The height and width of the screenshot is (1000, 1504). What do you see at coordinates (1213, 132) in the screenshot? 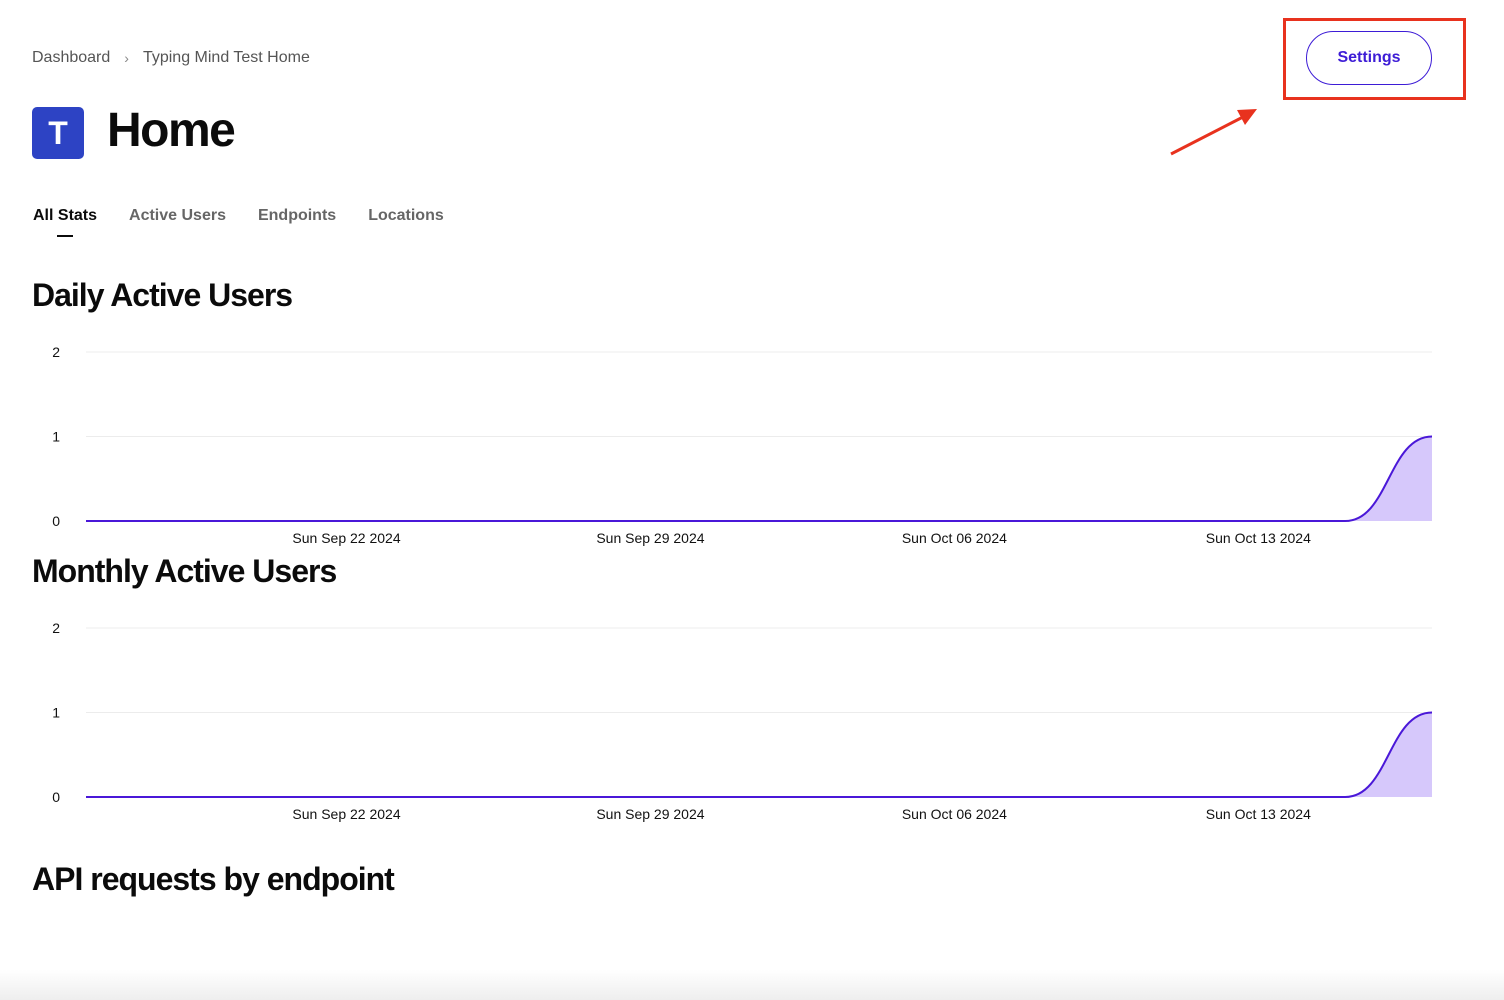
I see `annotation-arrow-icon` at bounding box center [1213, 132].